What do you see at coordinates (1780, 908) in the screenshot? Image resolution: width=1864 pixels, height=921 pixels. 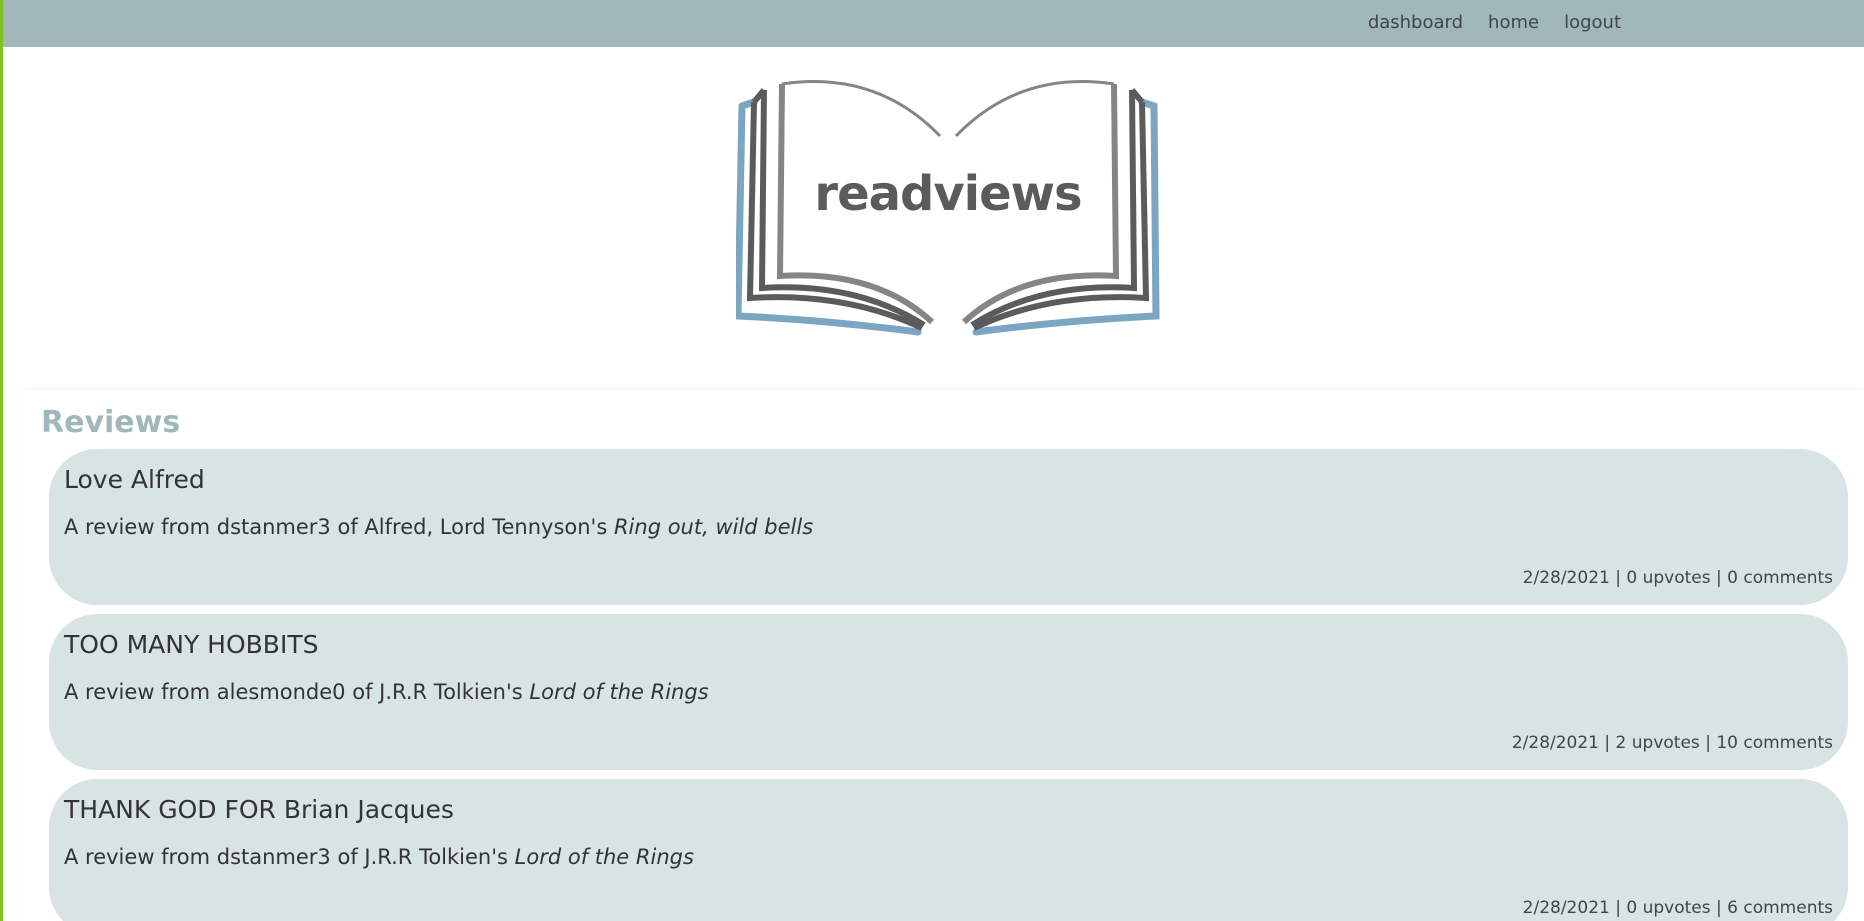 I see `review-comments: 6 comments` at bounding box center [1780, 908].